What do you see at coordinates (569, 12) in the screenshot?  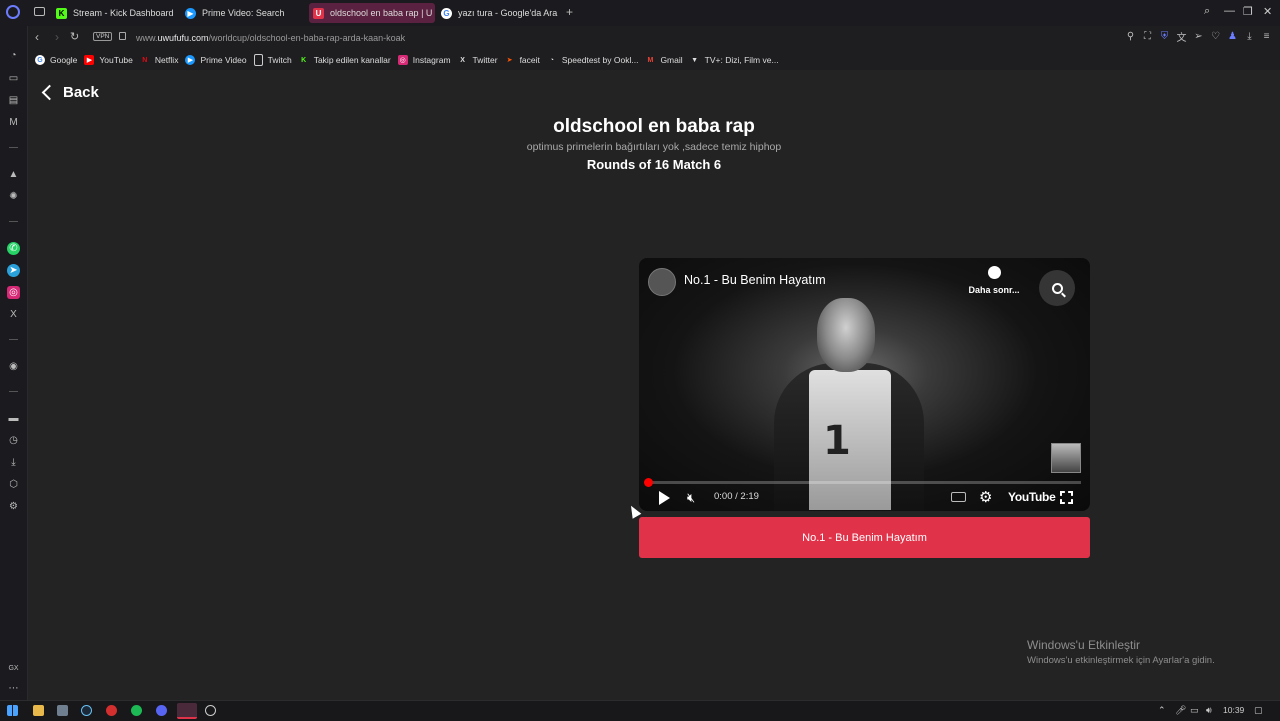 I see `new-tab-button: +` at bounding box center [569, 12].